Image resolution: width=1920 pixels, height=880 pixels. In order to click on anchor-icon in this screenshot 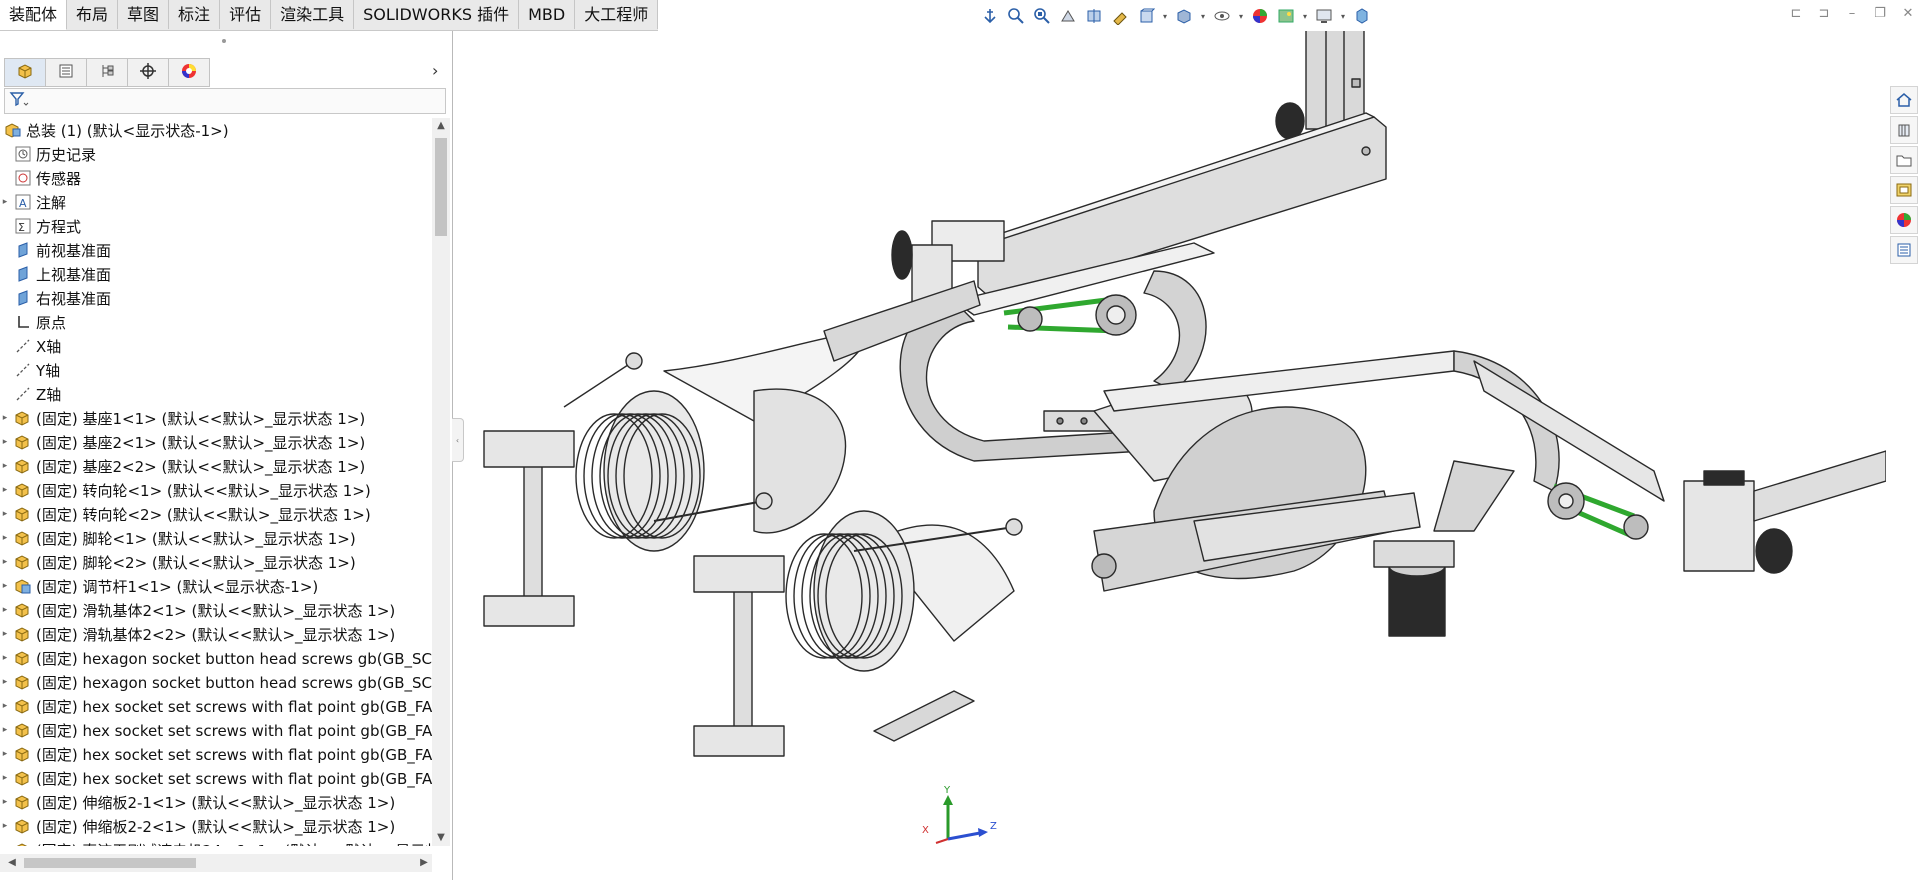, I will do `click(990, 16)`.